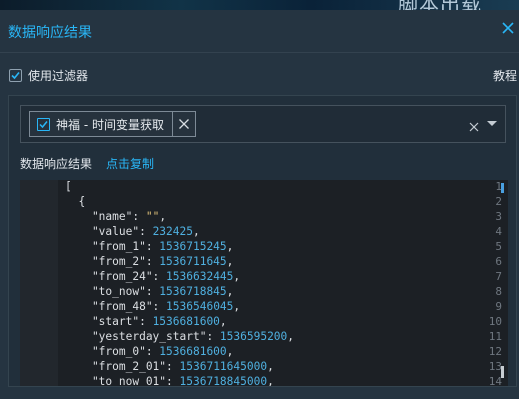  I want to click on selected-filter-tag: 神福 - 时间变量获取, so click(112, 124).